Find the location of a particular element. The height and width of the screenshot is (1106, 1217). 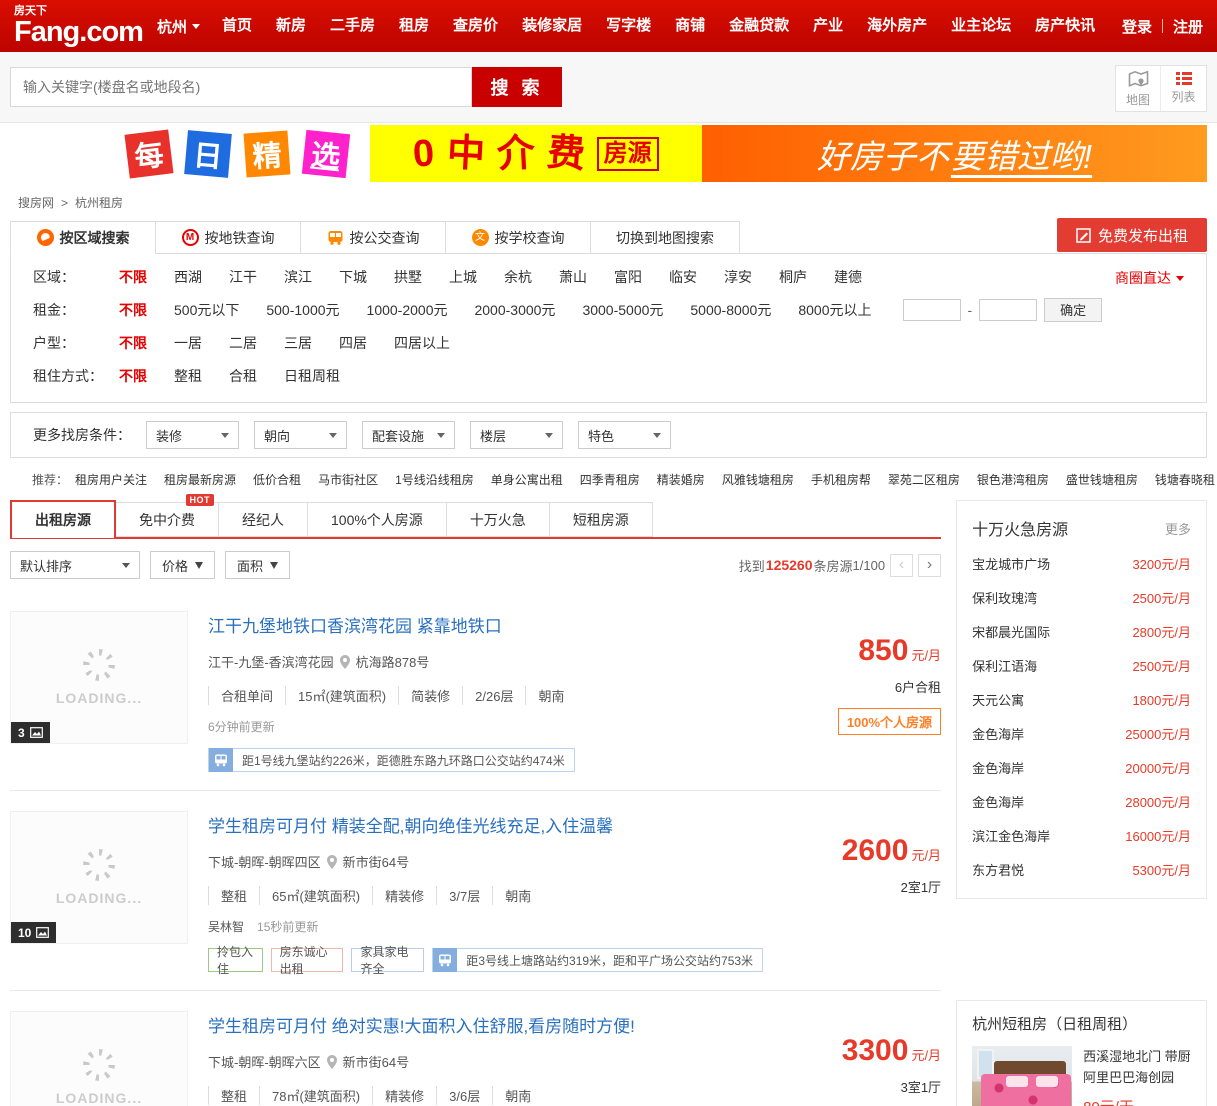

filter-dropdown: 装修 is located at coordinates (192, 435).